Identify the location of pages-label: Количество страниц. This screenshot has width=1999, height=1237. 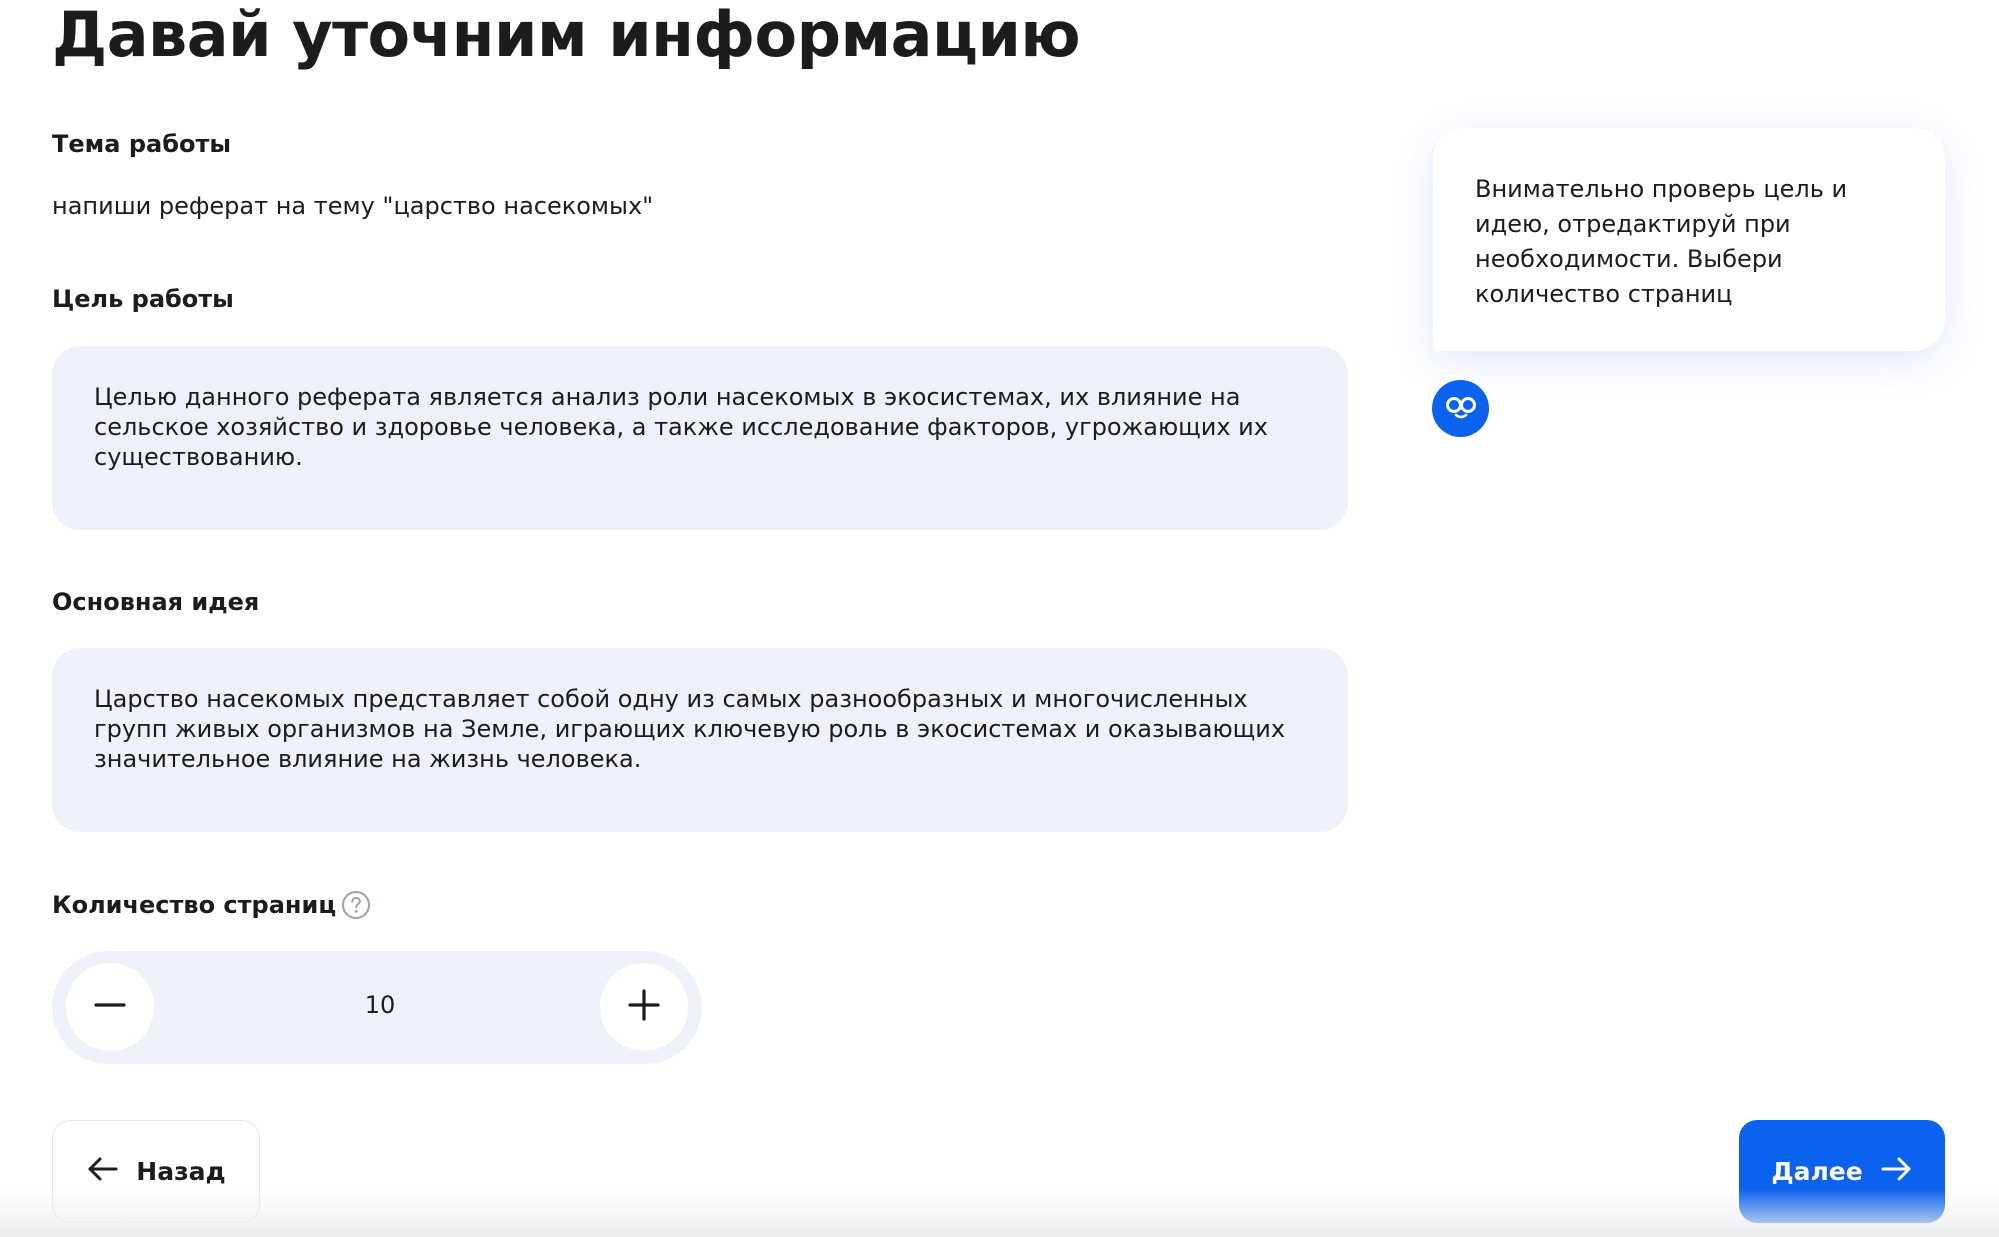
(194, 905).